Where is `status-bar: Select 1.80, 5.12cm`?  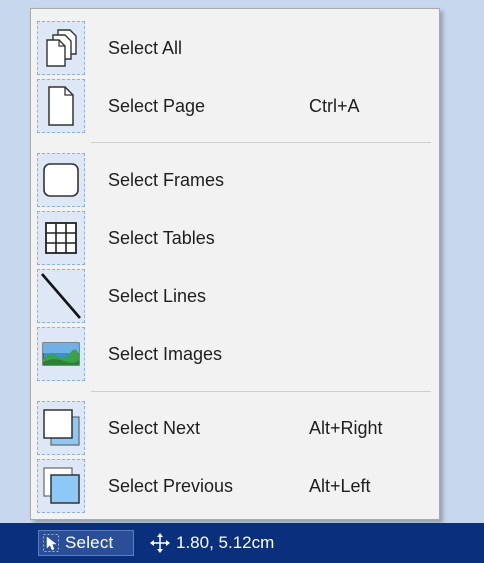
status-bar: Select 1.80, 5.12cm is located at coordinates (242, 543).